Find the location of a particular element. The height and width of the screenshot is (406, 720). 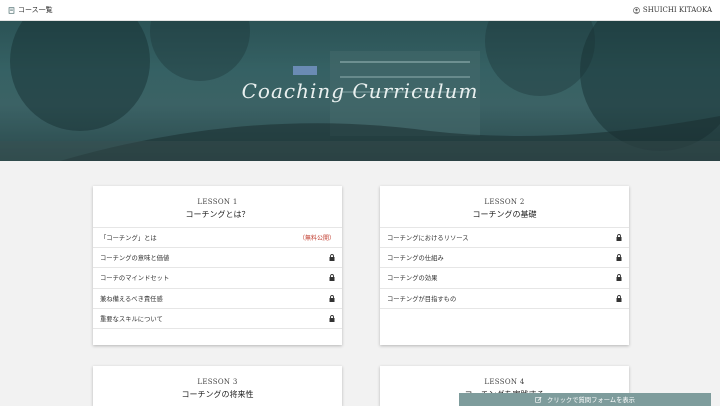

lesson-item: コーチングの効果 is located at coordinates (504, 278).